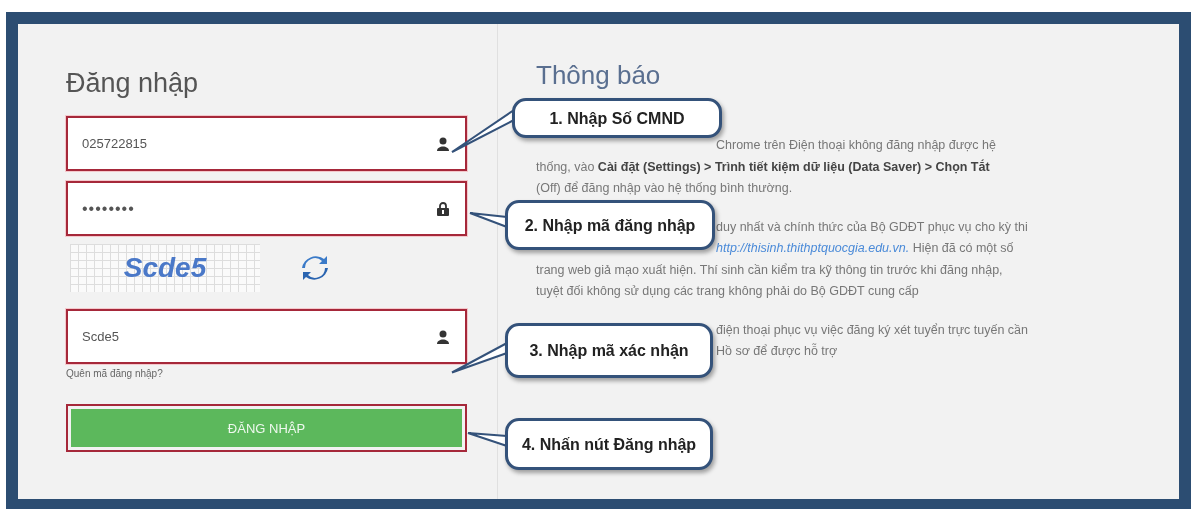 This screenshot has height=517, width=1197. I want to click on notice-text: Hồ sơ để được hỗ trợ, so click(777, 351).